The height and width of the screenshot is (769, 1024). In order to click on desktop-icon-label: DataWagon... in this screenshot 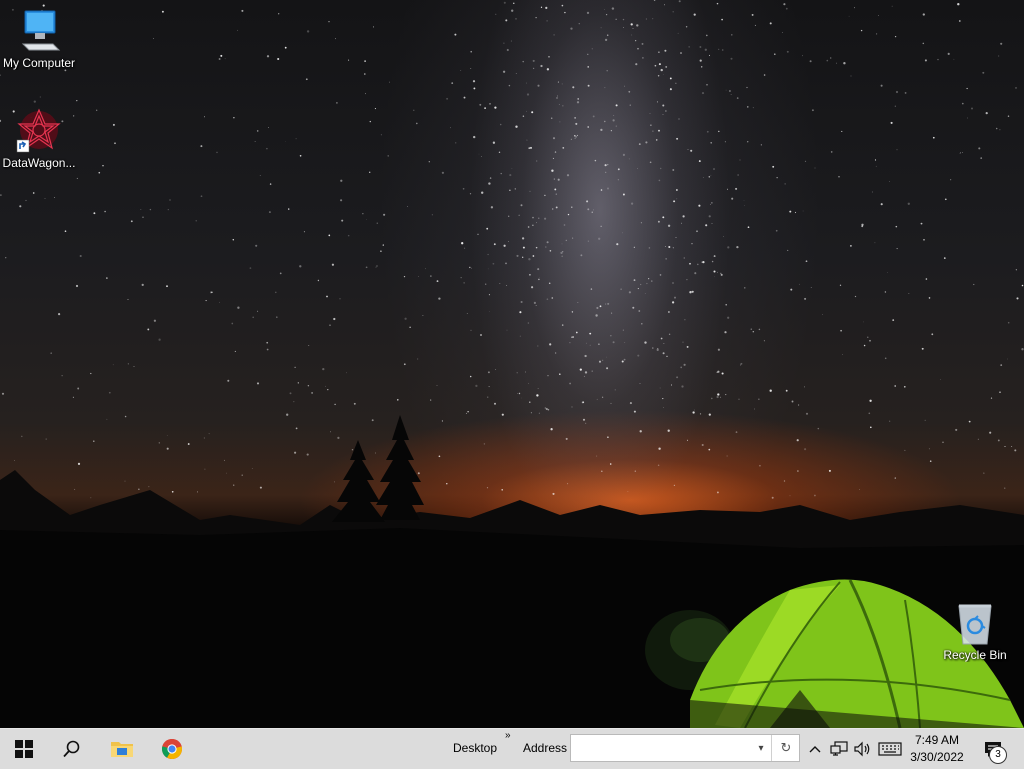, I will do `click(39, 163)`.